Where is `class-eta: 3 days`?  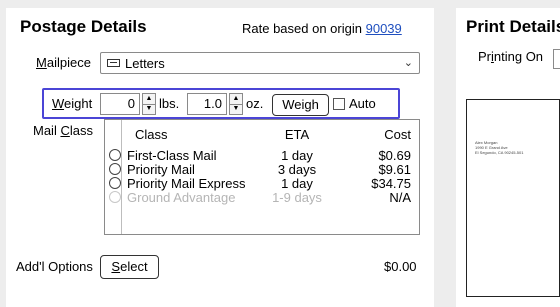 class-eta: 3 days is located at coordinates (297, 169).